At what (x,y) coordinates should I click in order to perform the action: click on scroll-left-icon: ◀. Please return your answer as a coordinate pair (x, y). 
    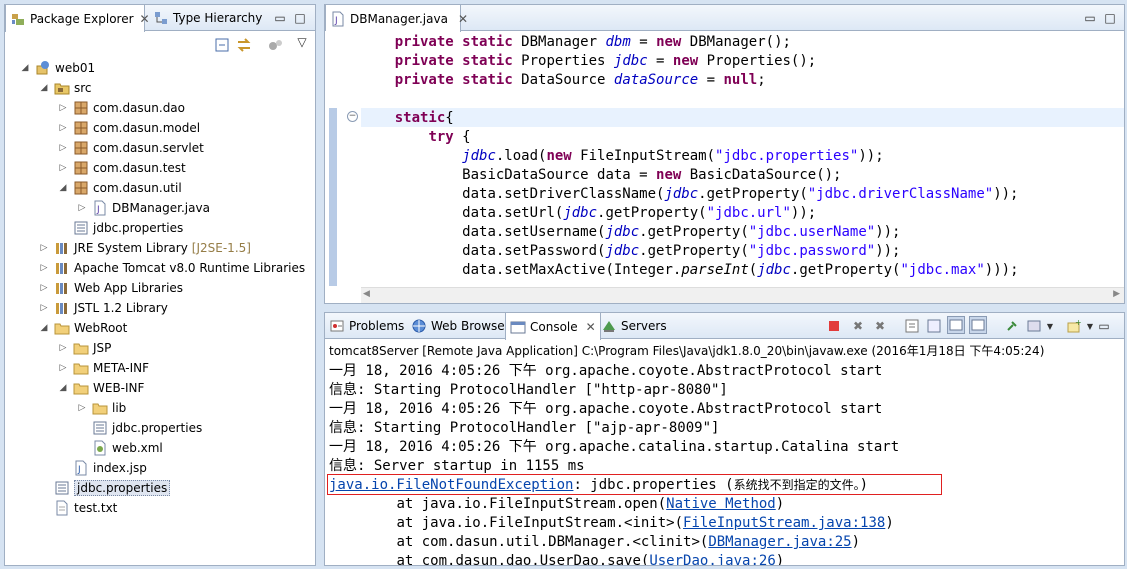
    Looking at the image, I should click on (366, 294).